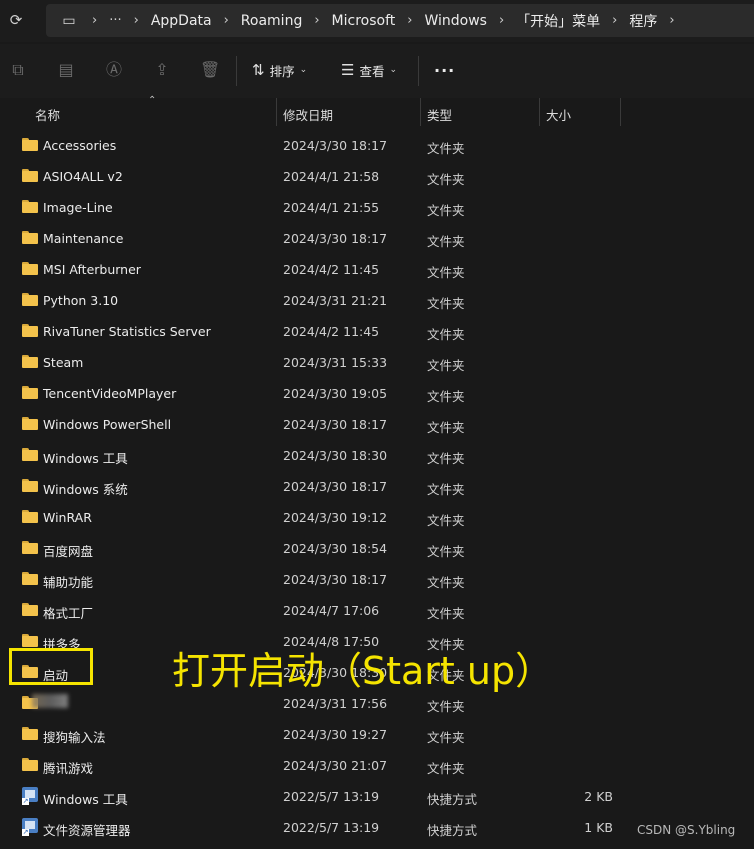  Describe the element at coordinates (68, 582) in the screenshot. I see `file-name: 辅助功能` at that location.